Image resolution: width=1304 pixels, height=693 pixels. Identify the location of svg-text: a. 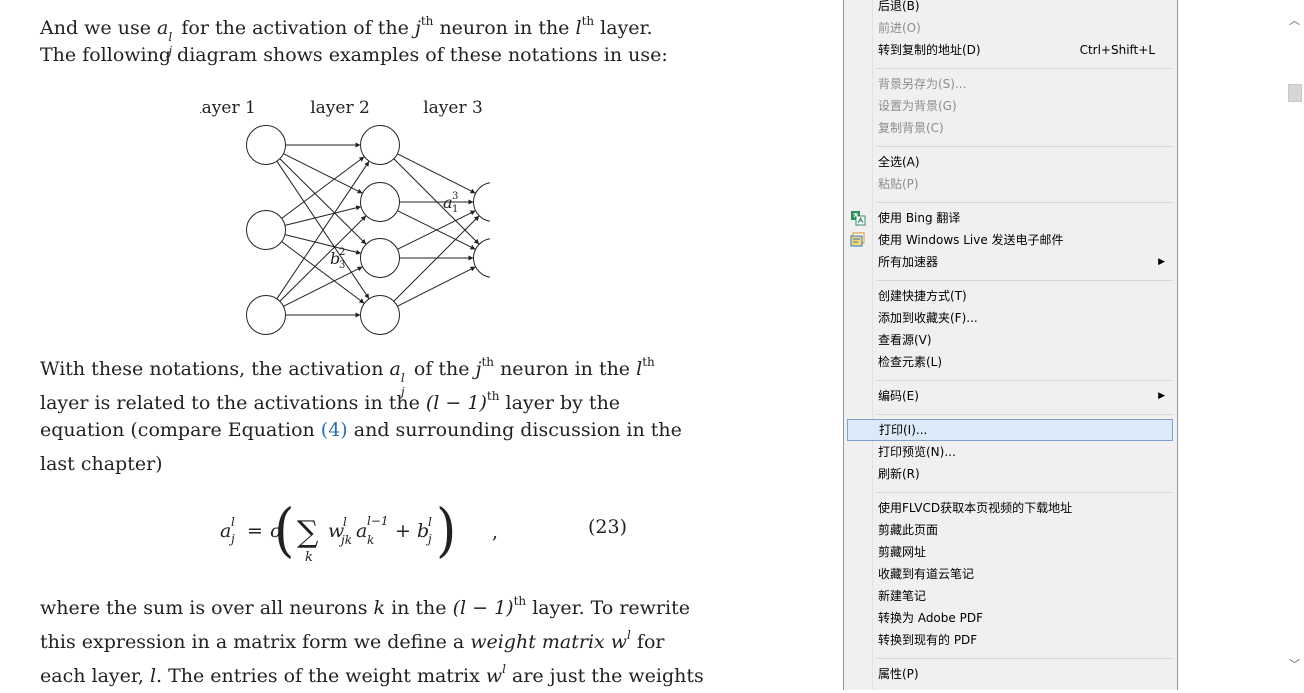
(225, 531).